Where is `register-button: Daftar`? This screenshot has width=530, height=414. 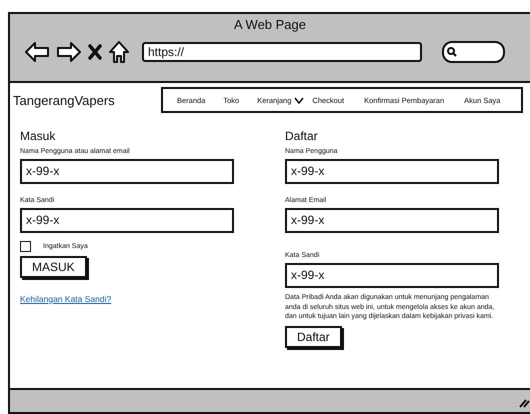
register-button: Daftar is located at coordinates (313, 337).